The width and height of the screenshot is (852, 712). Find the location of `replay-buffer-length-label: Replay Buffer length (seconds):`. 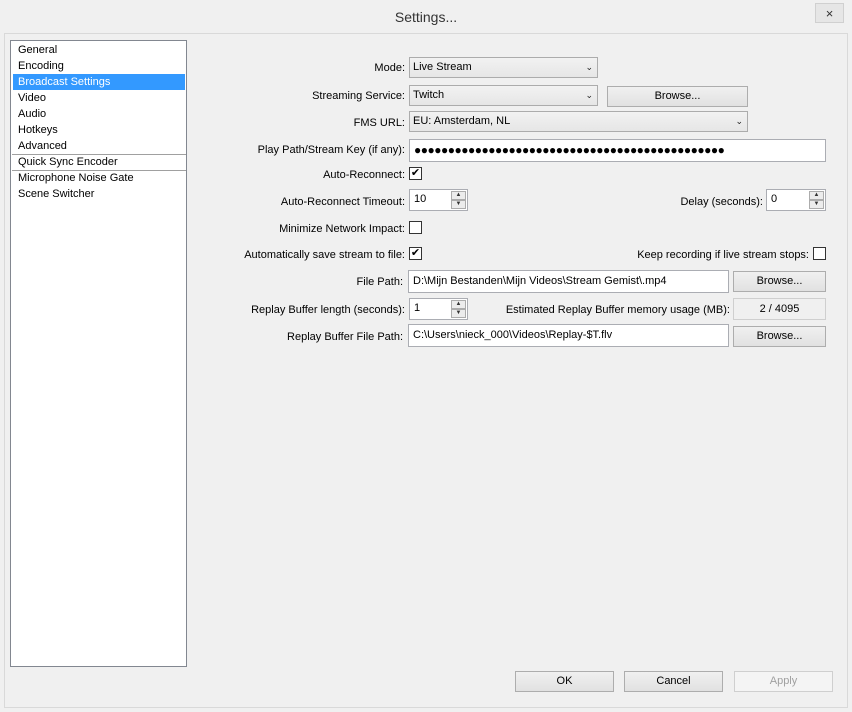

replay-buffer-length-label: Replay Buffer length (seconds): is located at coordinates (328, 310).